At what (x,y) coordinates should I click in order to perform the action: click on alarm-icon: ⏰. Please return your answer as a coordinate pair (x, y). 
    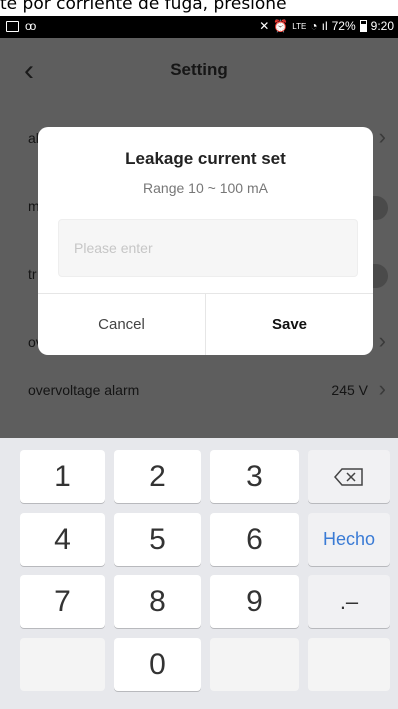
    Looking at the image, I should click on (281, 26).